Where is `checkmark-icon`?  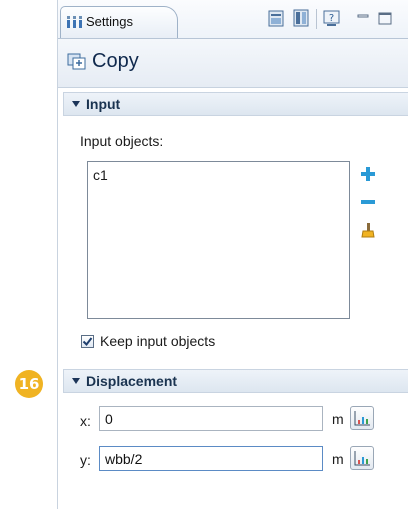
checkmark-icon is located at coordinates (87, 342).